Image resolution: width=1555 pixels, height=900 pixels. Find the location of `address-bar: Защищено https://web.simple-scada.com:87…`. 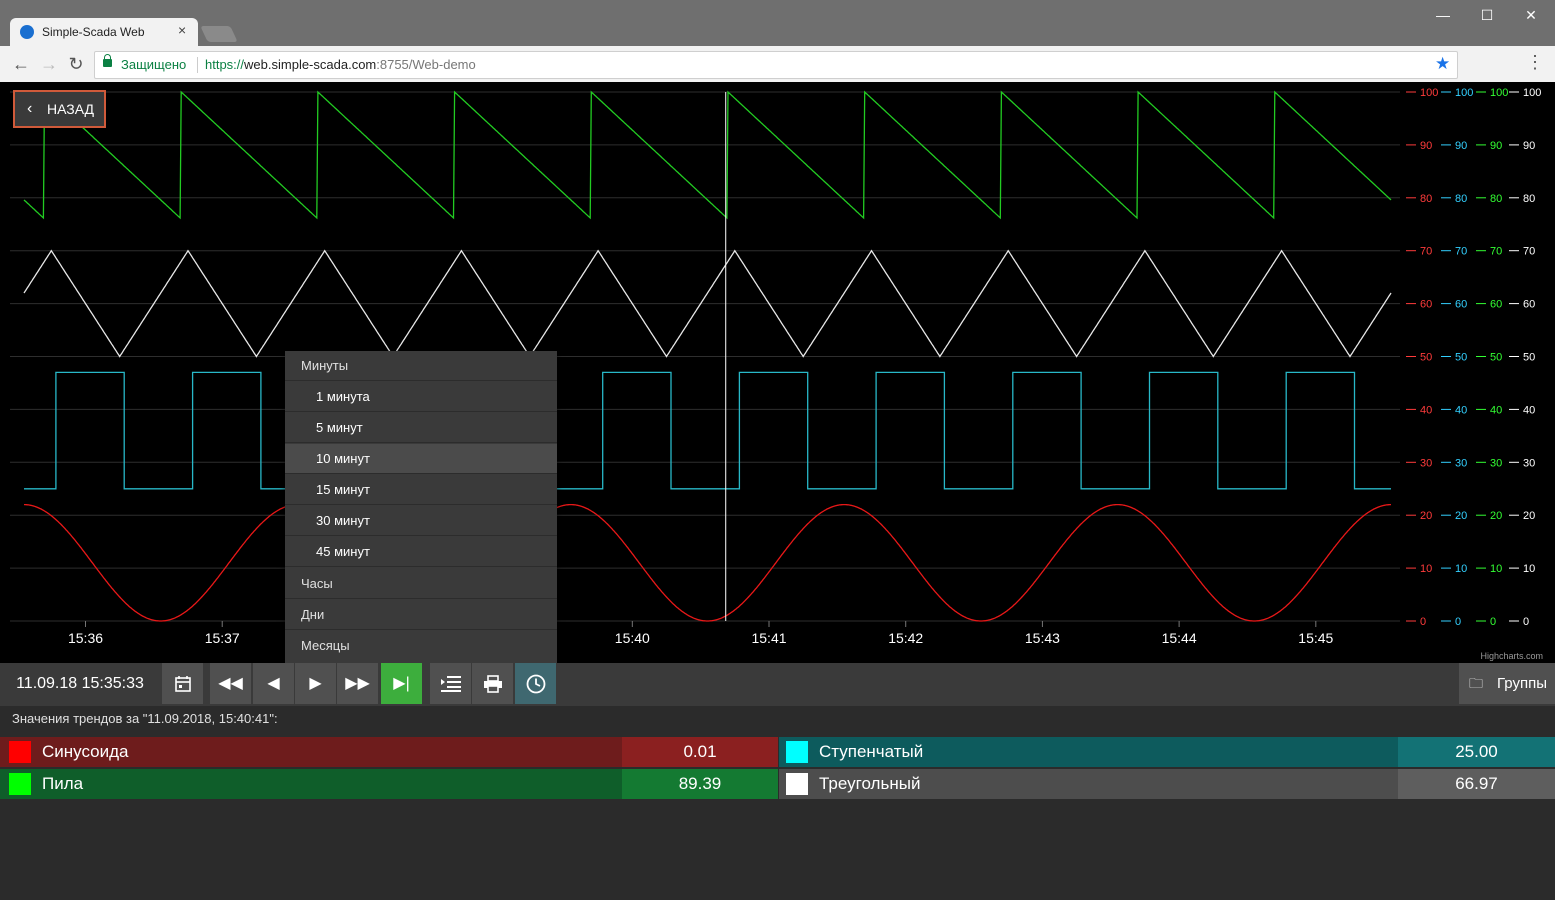

address-bar: Защищено https://web.simple-scada.com:87… is located at coordinates (776, 65).